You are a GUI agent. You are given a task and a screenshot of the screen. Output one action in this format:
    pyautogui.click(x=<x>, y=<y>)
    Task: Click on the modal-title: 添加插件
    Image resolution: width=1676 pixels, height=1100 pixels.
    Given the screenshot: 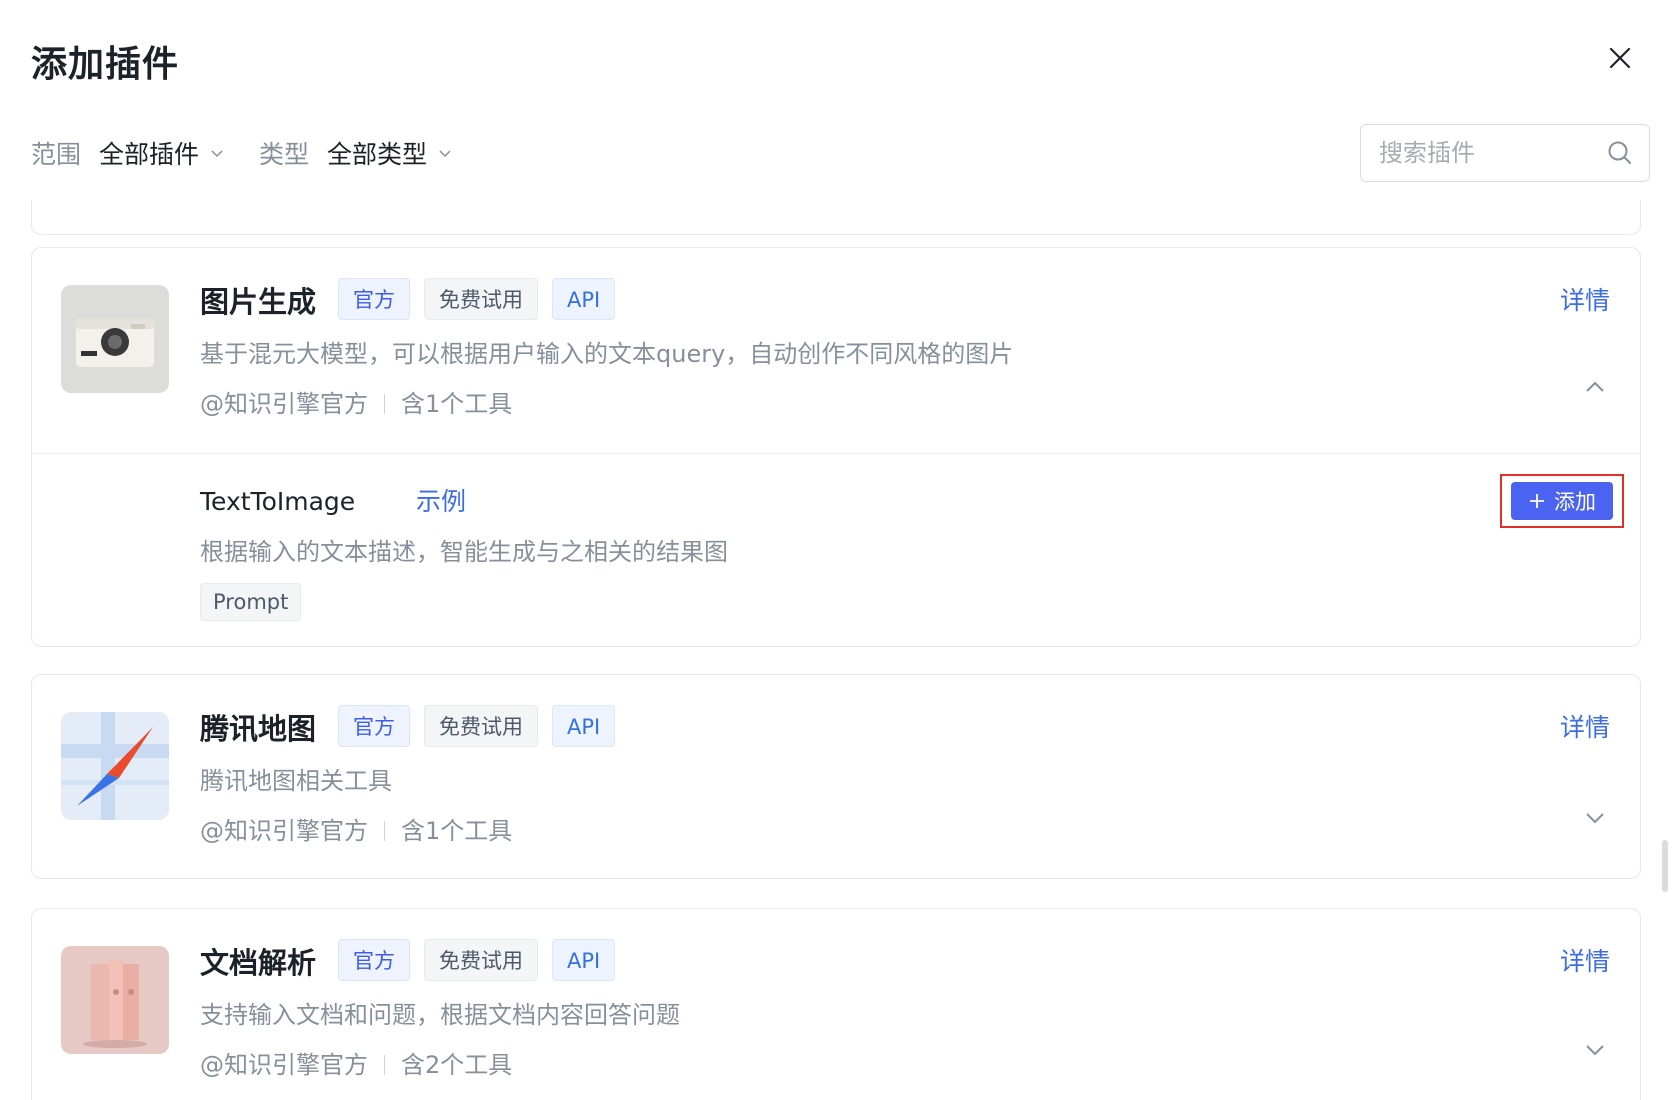 What is the action you would take?
    pyautogui.click(x=105, y=64)
    